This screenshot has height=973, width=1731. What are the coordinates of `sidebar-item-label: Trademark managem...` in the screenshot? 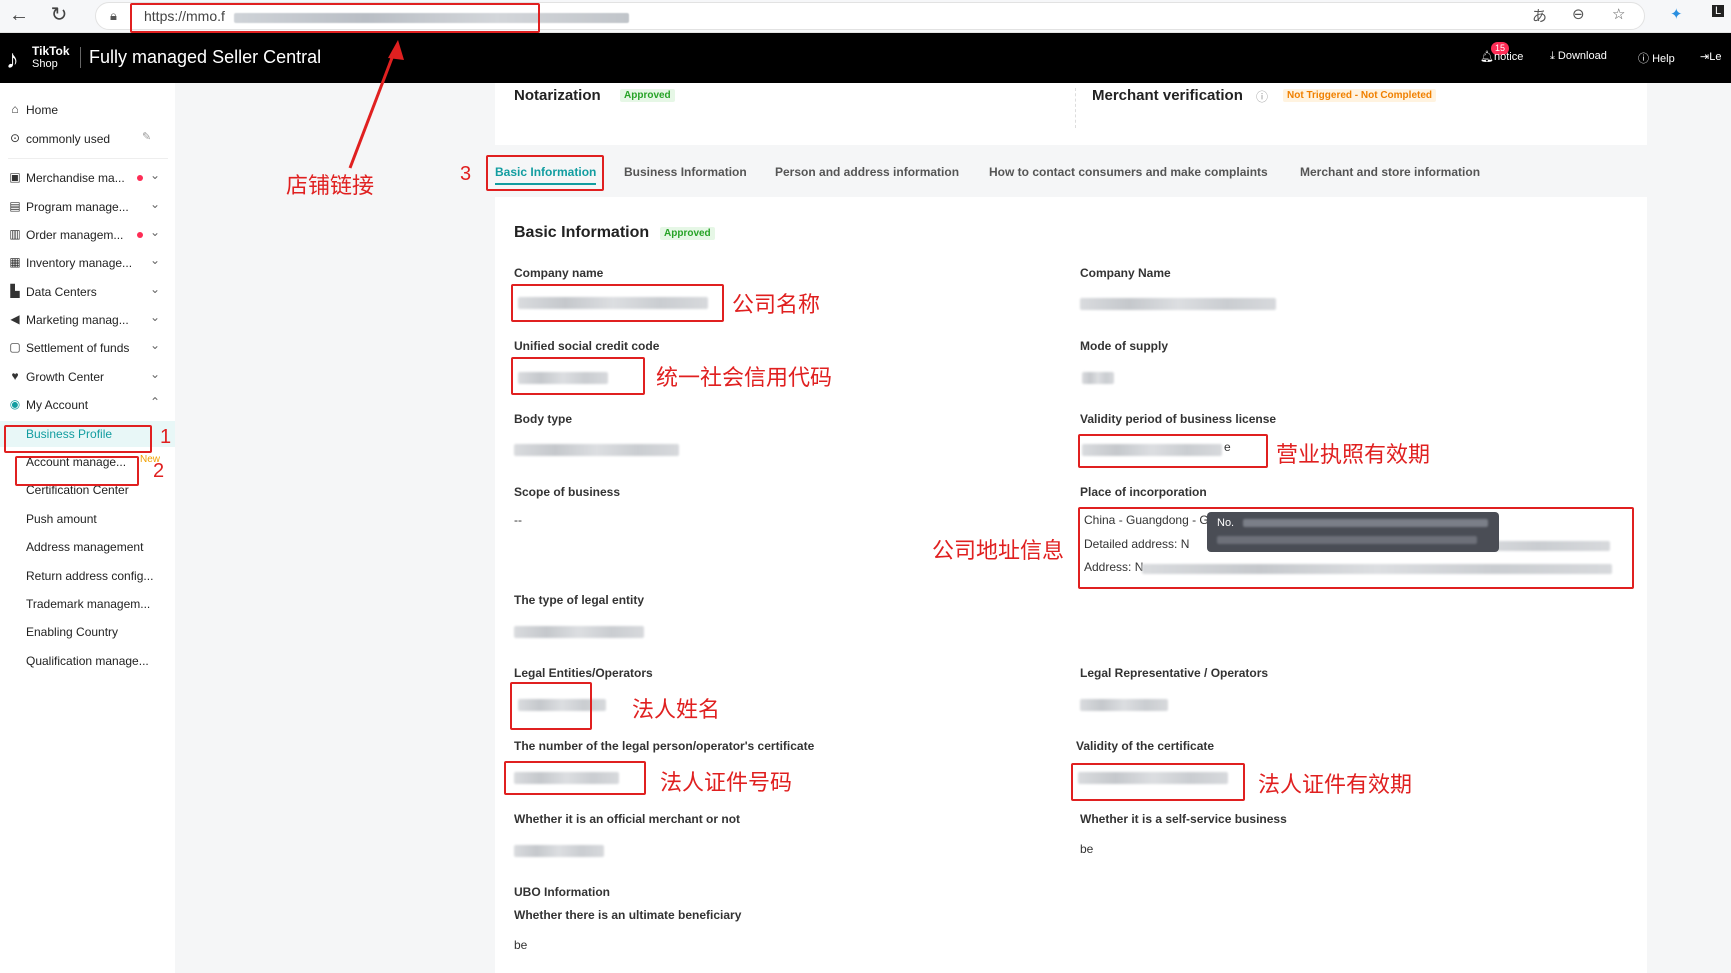 It's located at (88, 604).